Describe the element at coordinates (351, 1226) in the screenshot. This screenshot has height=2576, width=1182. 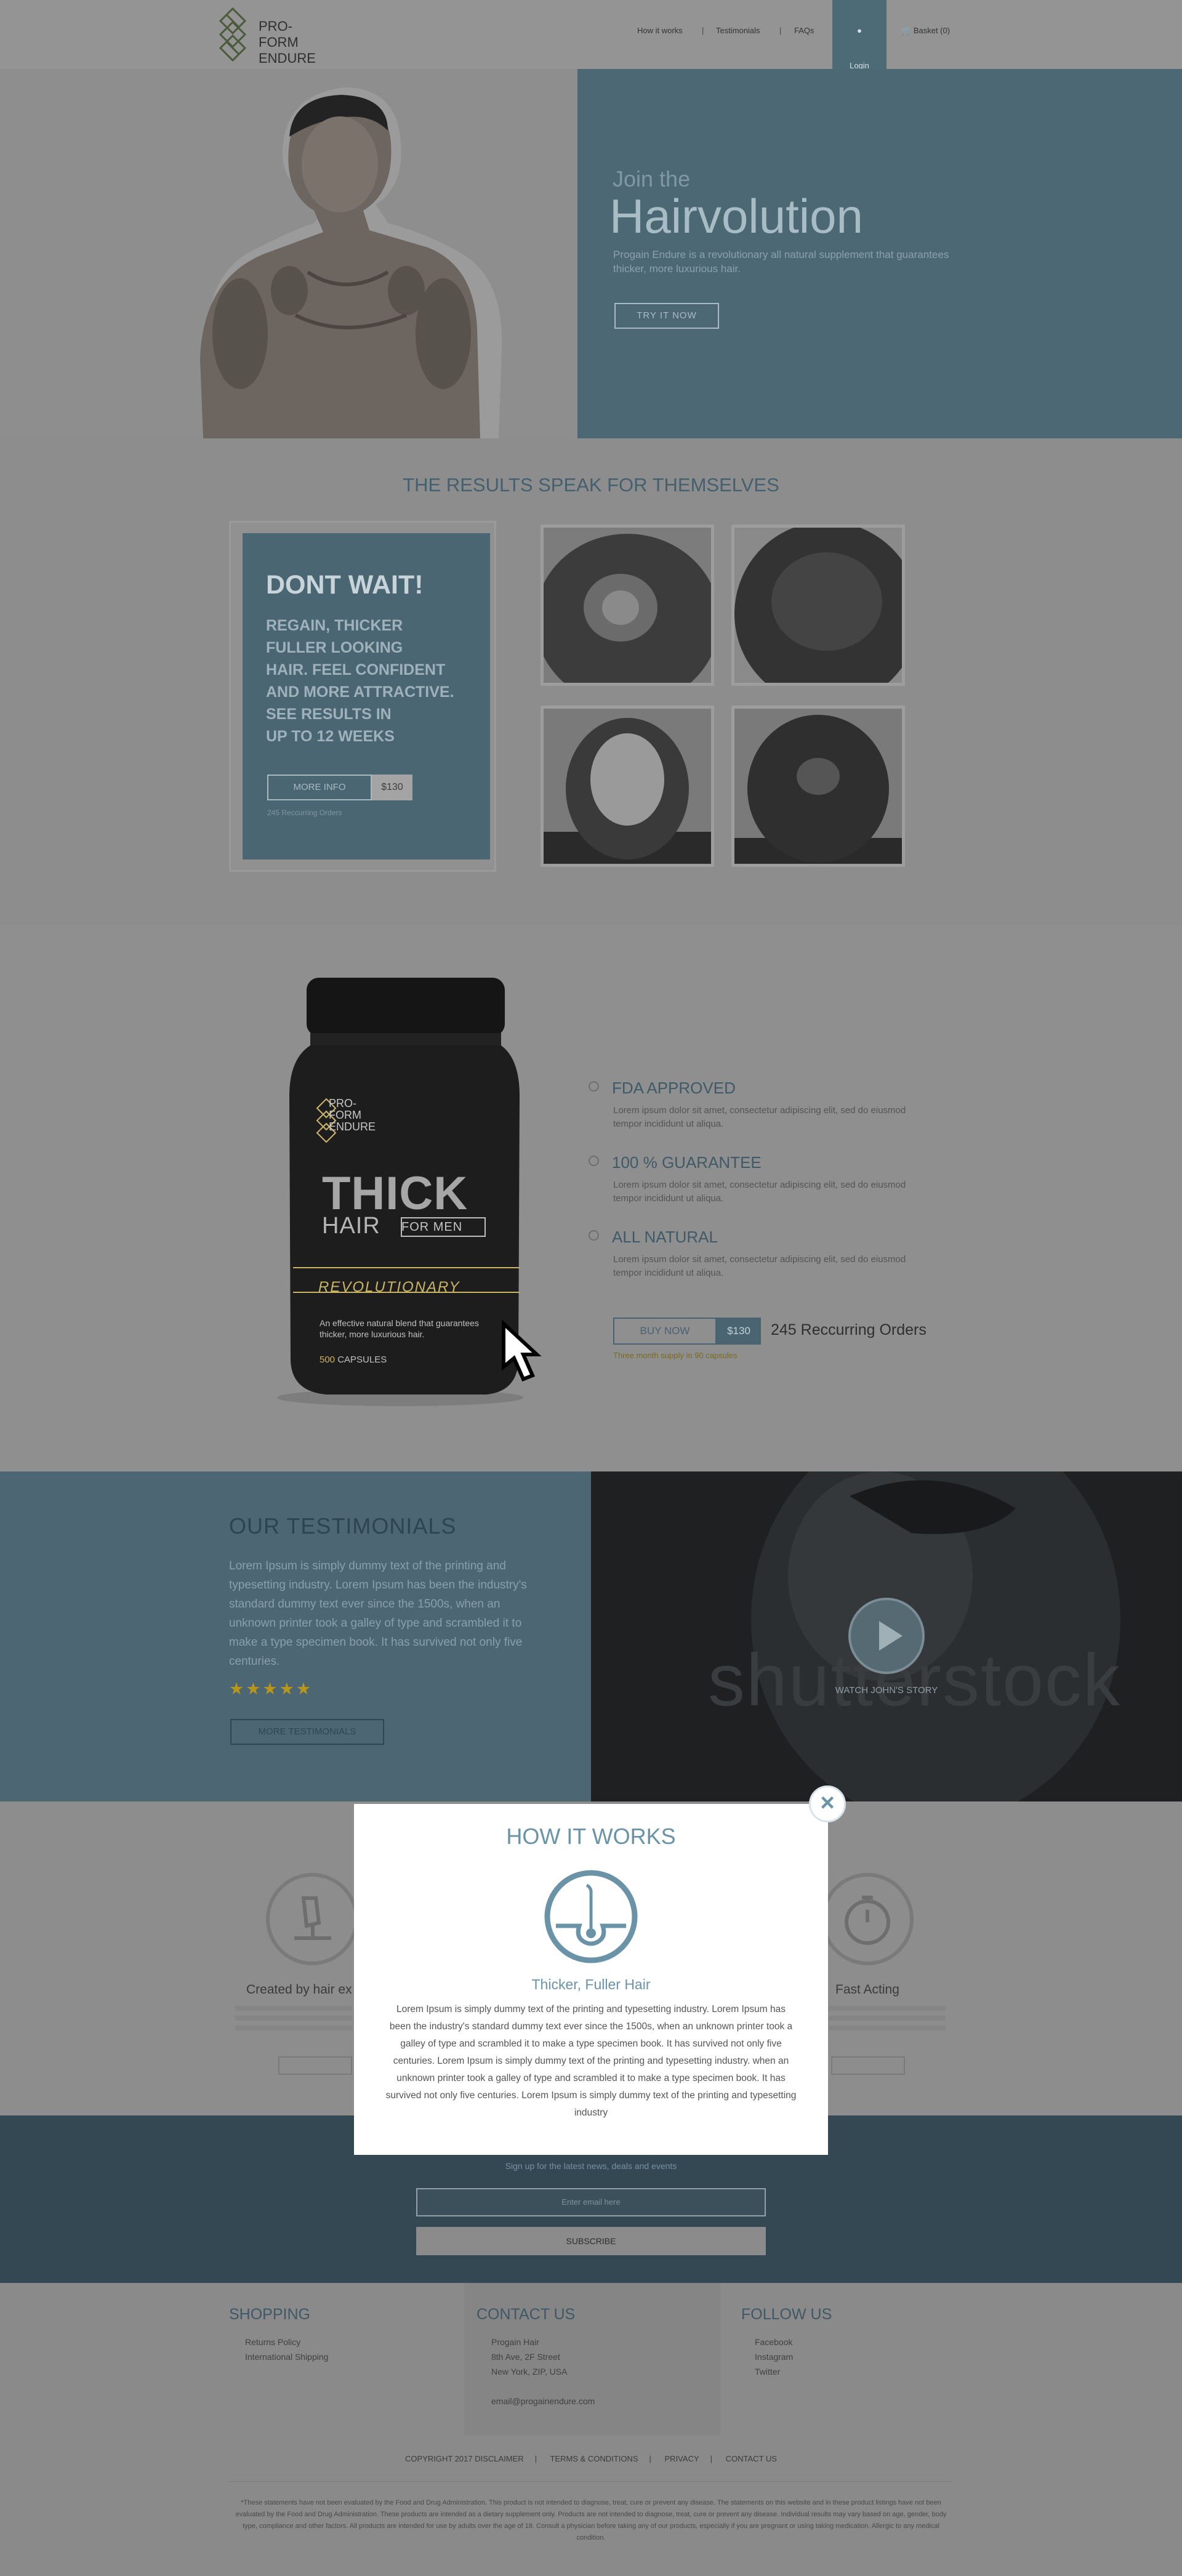
I see `bottle-hair: HAIR` at that location.